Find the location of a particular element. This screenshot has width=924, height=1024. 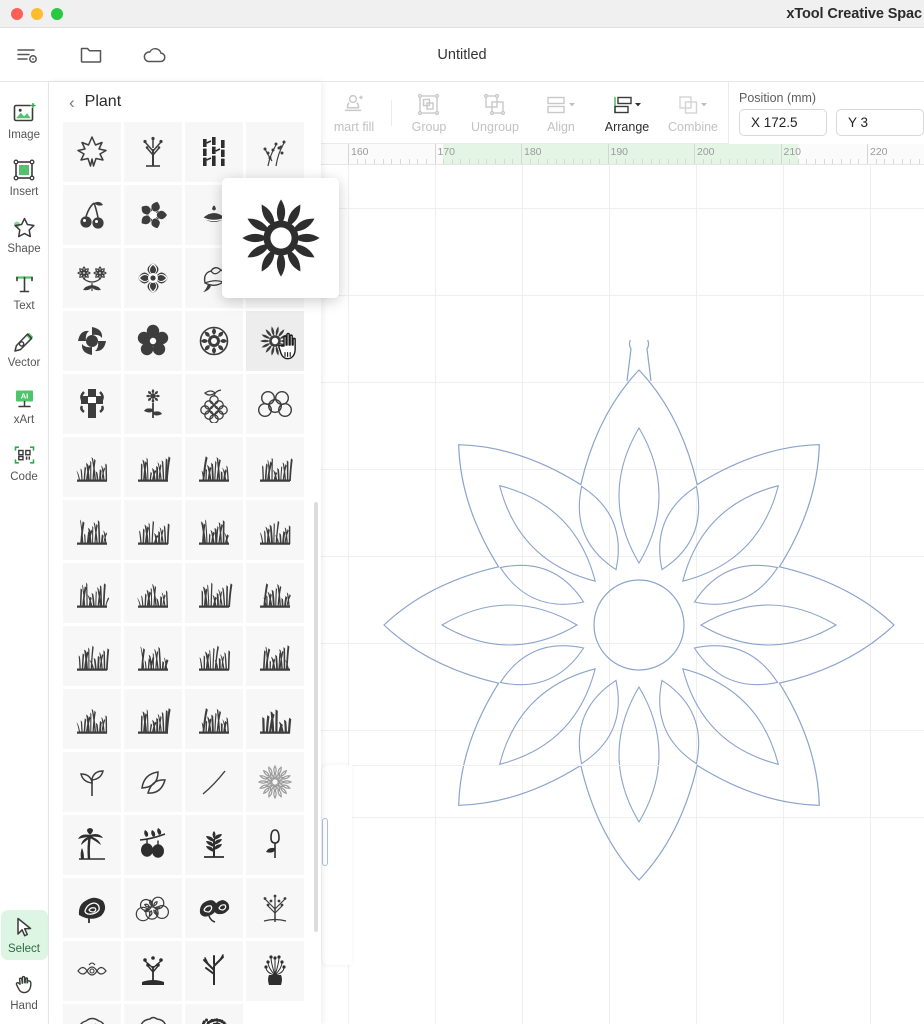

library-item-daisy-stem is located at coordinates (153, 404).